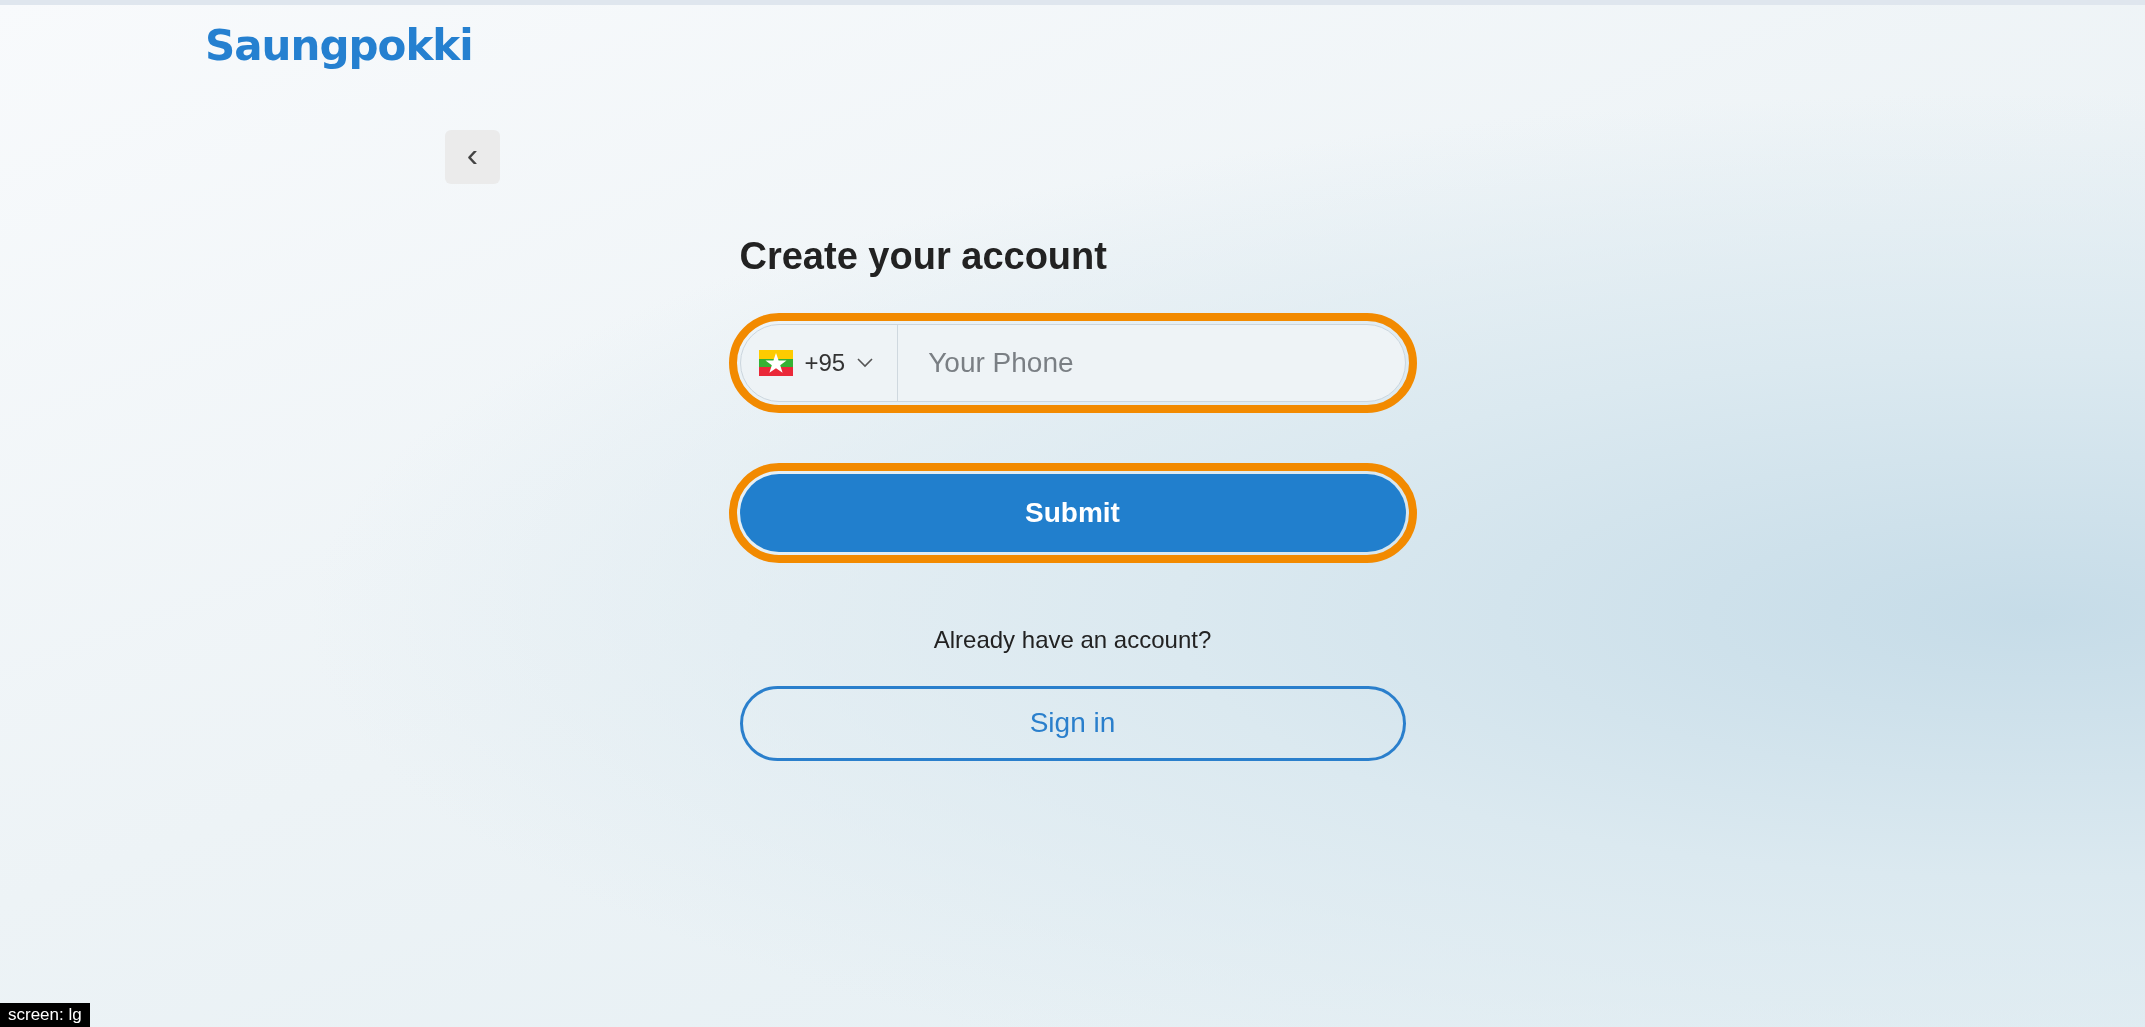 The height and width of the screenshot is (1027, 2145). Describe the element at coordinates (472, 157) in the screenshot. I see `back-button: ‹` at that location.